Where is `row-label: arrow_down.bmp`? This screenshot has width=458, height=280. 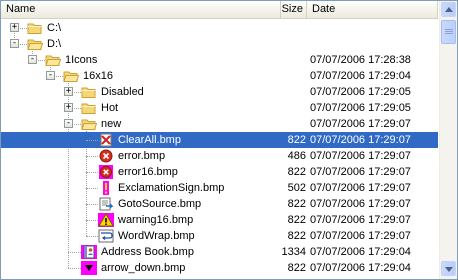
row-label: arrow_down.bmp is located at coordinates (143, 268).